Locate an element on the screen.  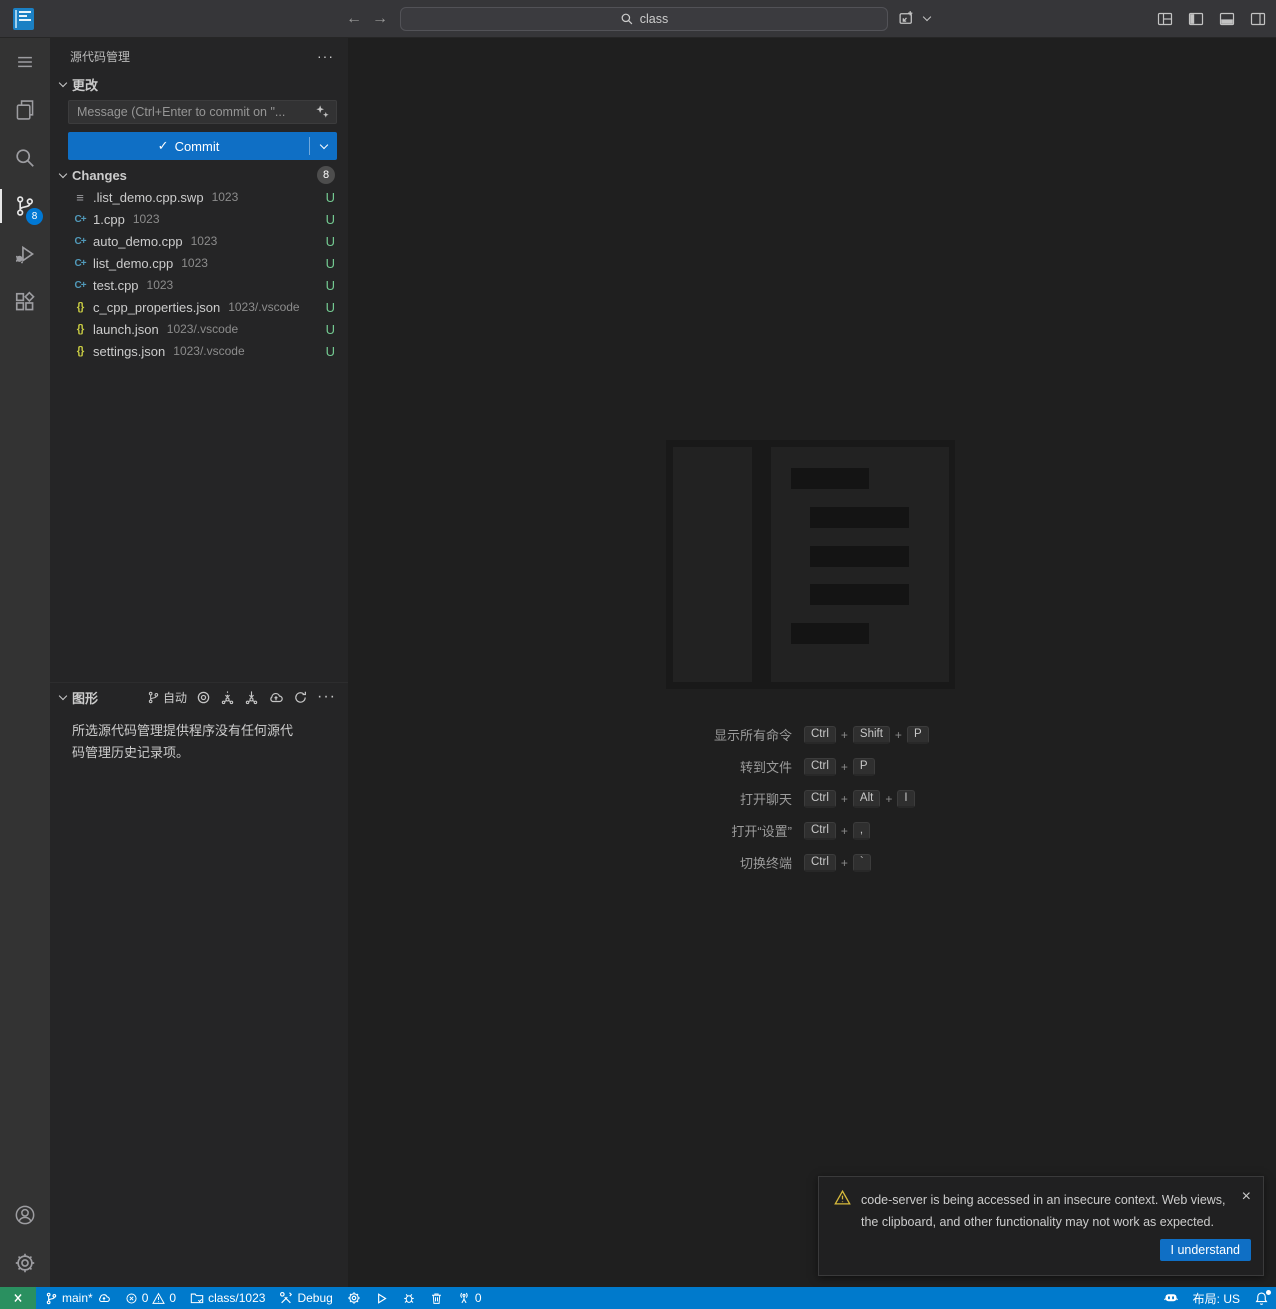
files-icon is located at coordinates (25, 110).